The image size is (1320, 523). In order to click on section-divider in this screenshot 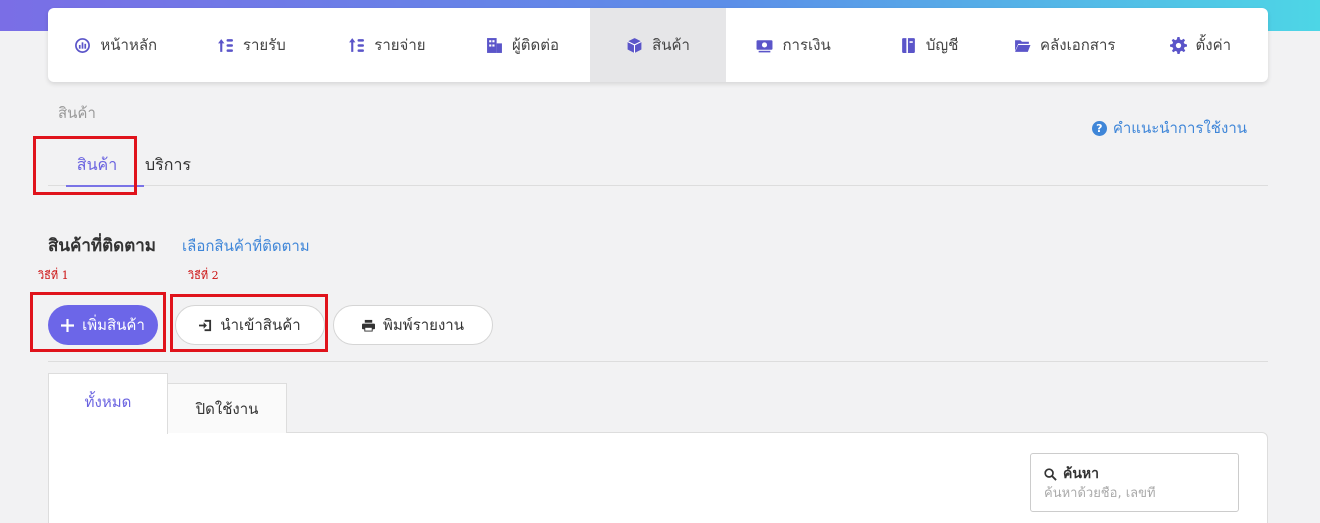, I will do `click(658, 361)`.